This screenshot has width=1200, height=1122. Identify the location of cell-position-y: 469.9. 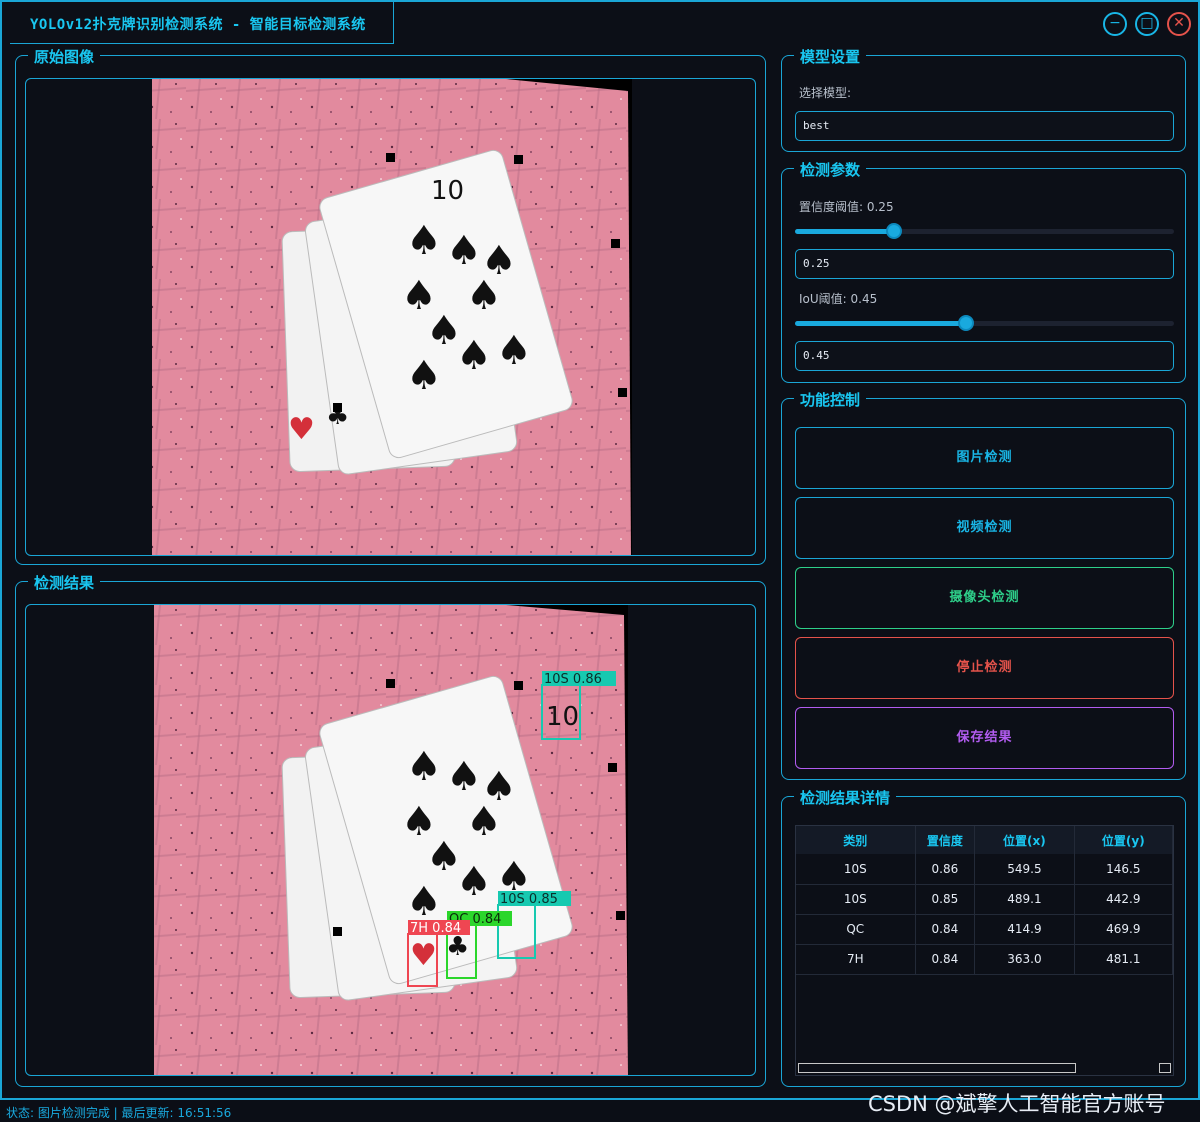
(1123, 929).